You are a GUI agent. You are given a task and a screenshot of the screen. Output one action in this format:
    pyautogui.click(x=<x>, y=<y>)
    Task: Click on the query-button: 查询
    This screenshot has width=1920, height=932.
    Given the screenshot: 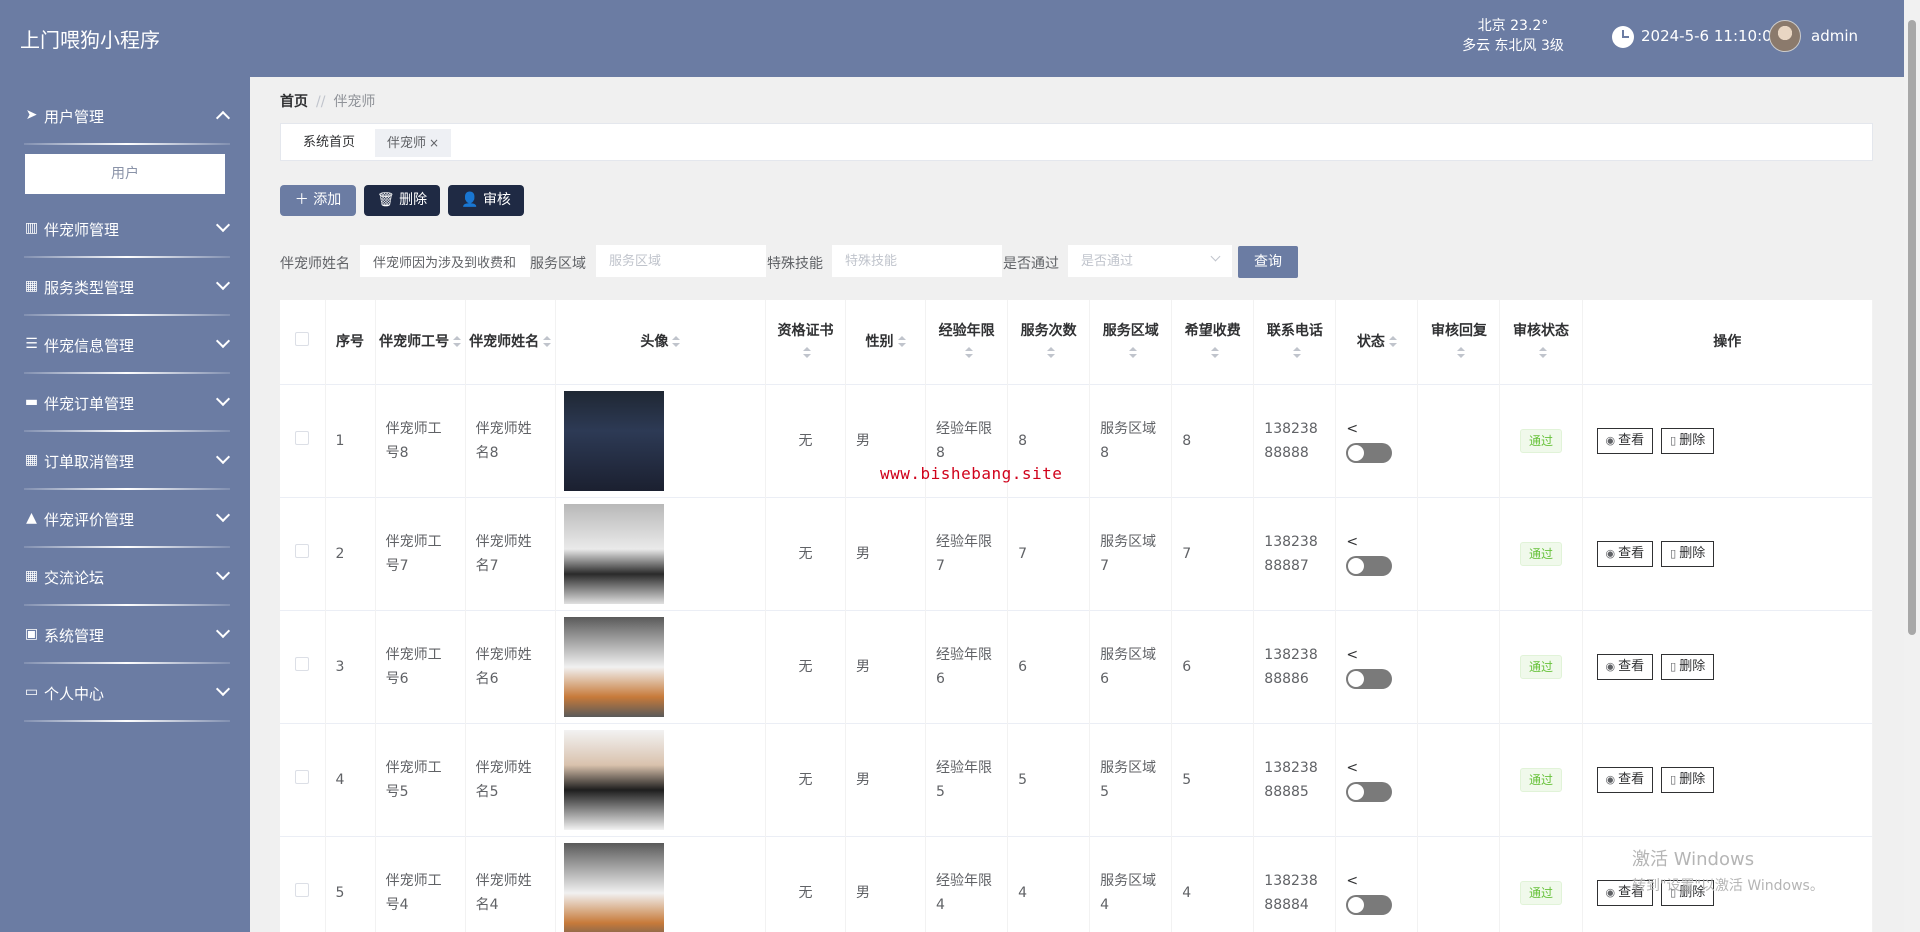 What is the action you would take?
    pyautogui.click(x=1268, y=262)
    